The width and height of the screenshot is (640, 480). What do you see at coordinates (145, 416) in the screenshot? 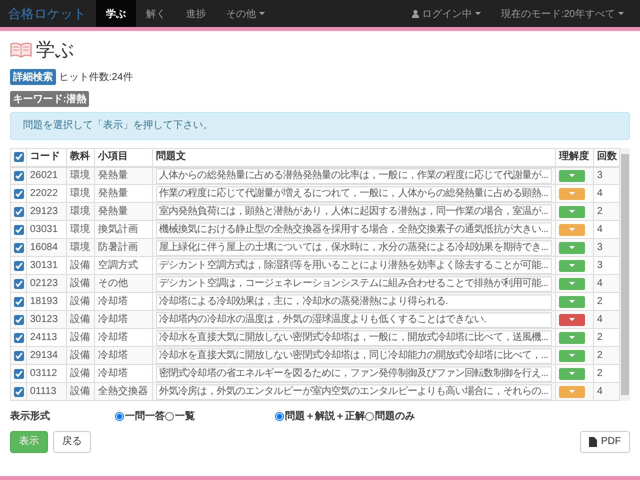
I see `format-option-label: 一問一答` at bounding box center [145, 416].